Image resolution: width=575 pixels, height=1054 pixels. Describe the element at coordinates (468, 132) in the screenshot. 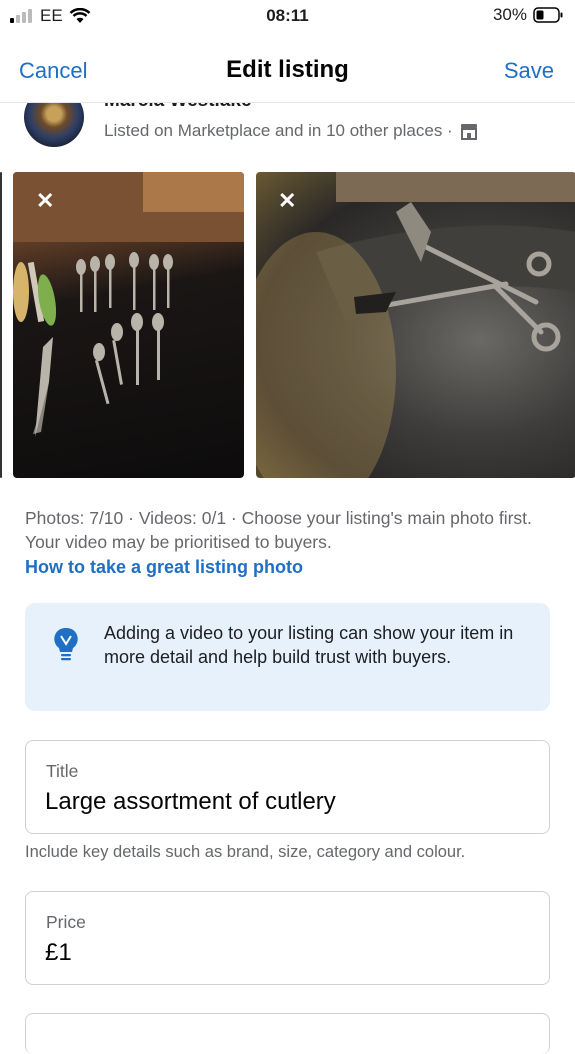

I see `shop-icon` at that location.